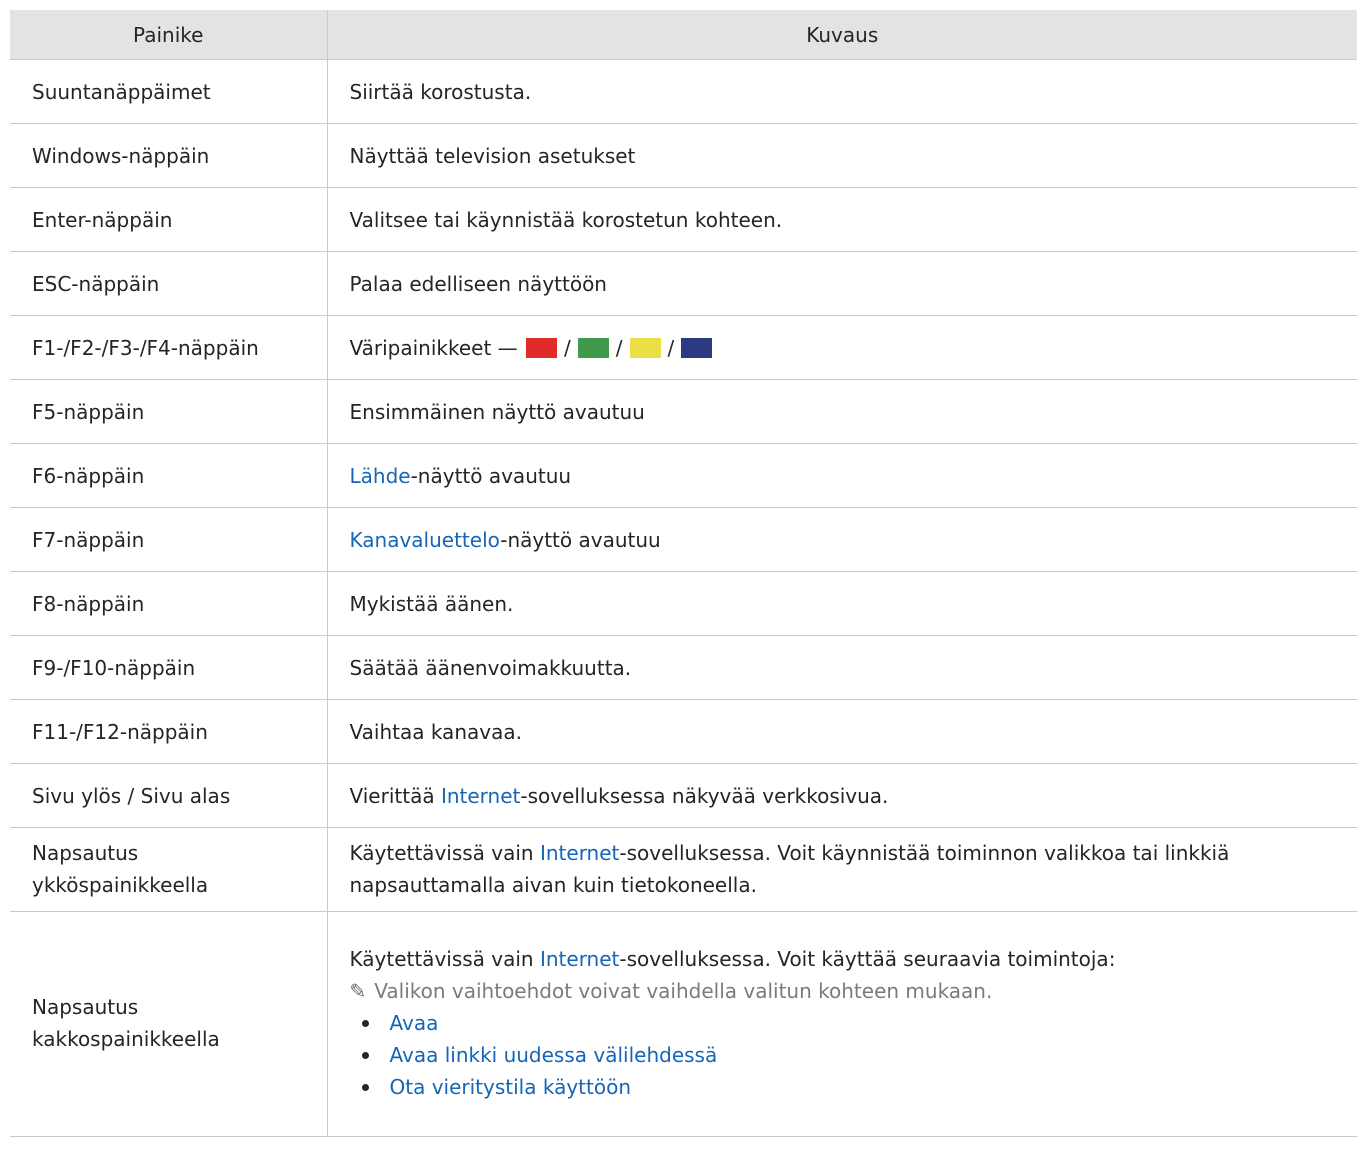 Image resolution: width=1357 pixels, height=1151 pixels. What do you see at coordinates (593, 347) in the screenshot?
I see `green-button-swatch` at bounding box center [593, 347].